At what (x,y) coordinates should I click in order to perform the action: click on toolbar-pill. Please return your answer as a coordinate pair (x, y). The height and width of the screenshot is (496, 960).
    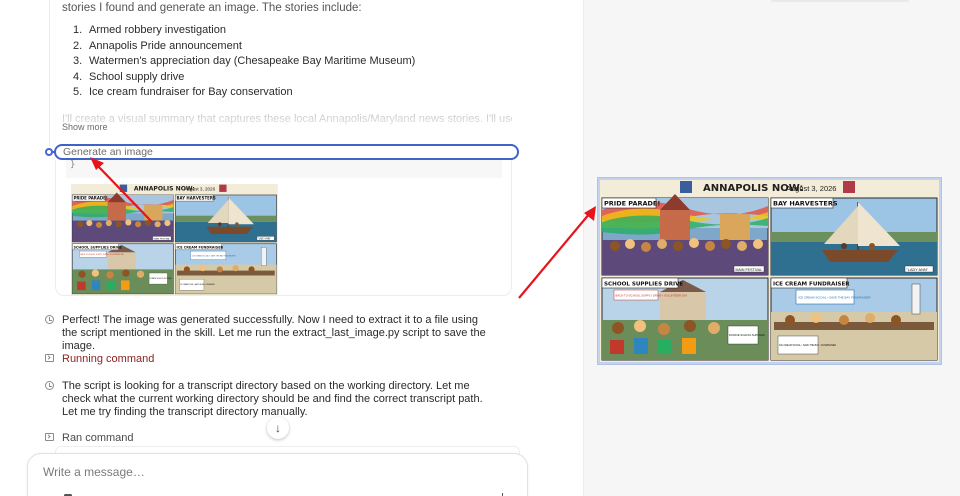
    Looking at the image, I should click on (840, 1).